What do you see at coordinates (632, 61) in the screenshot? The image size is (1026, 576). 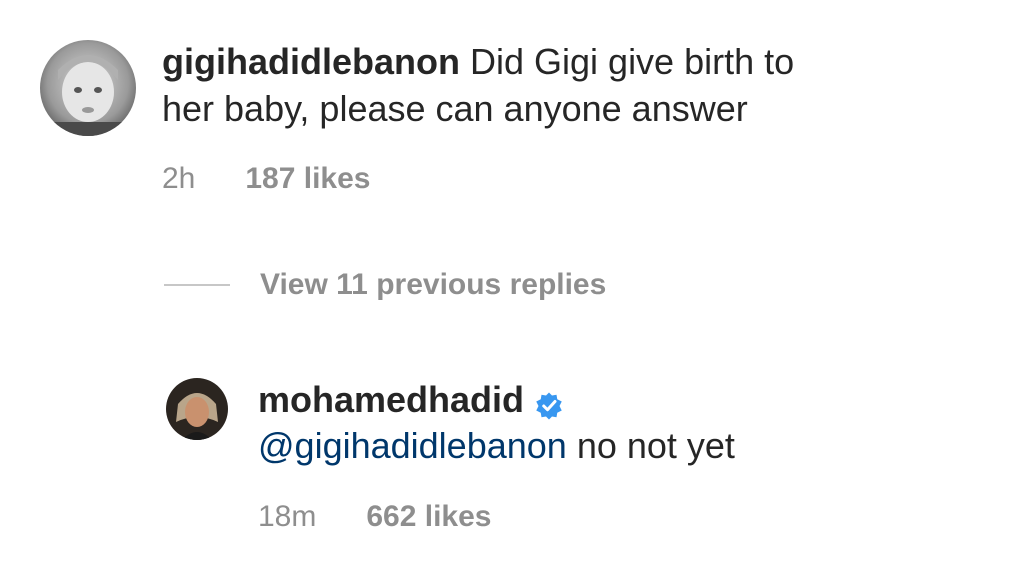 I see `comment-line1: Did Gigi give birth to` at bounding box center [632, 61].